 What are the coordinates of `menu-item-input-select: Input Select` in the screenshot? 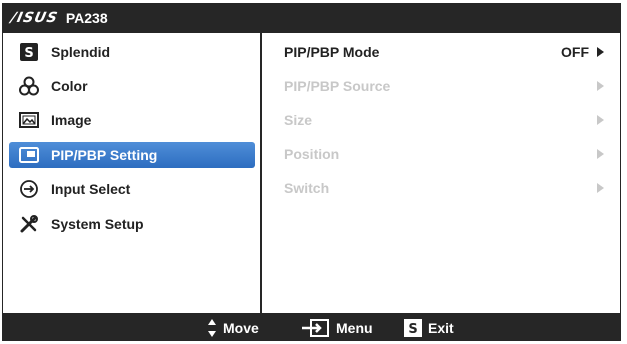 It's located at (132, 189).